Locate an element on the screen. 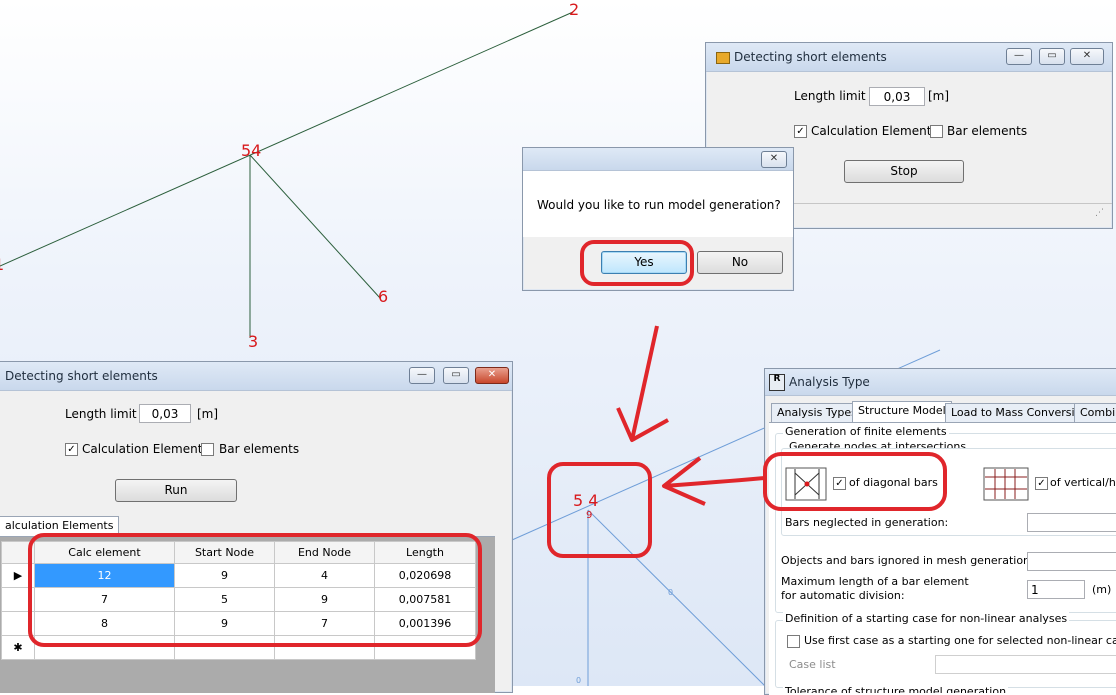 The height and width of the screenshot is (695, 1116). tolerance-group-title: Tolerance of structure model generation is located at coordinates (896, 689).